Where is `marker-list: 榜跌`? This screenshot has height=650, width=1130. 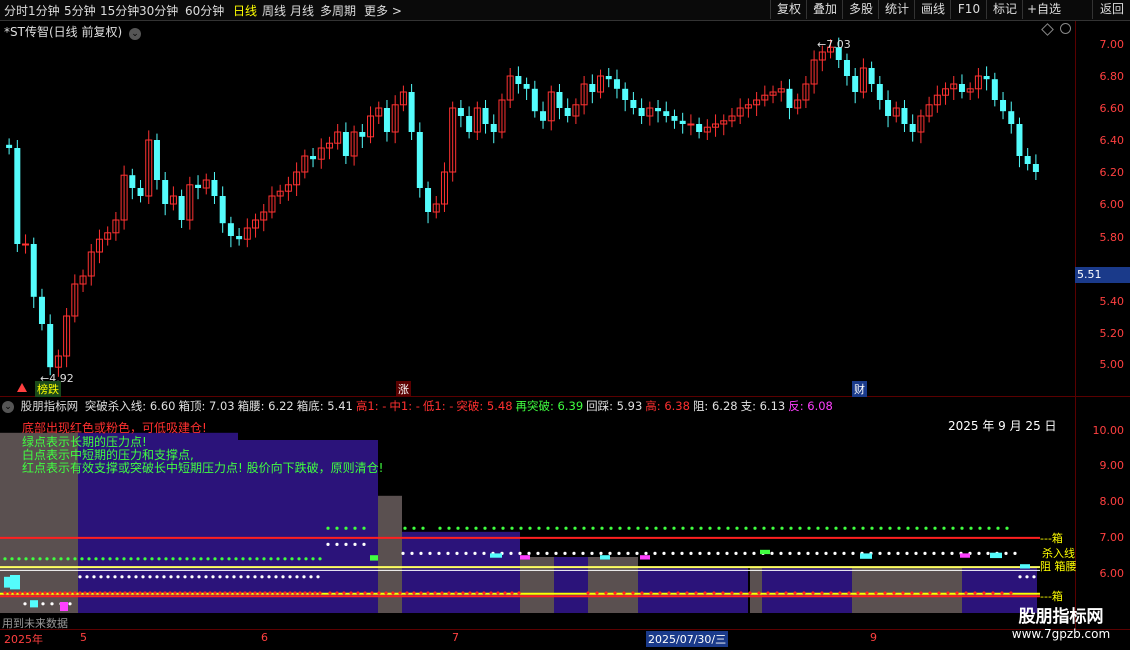
marker-list: 榜跌 is located at coordinates (48, 389).